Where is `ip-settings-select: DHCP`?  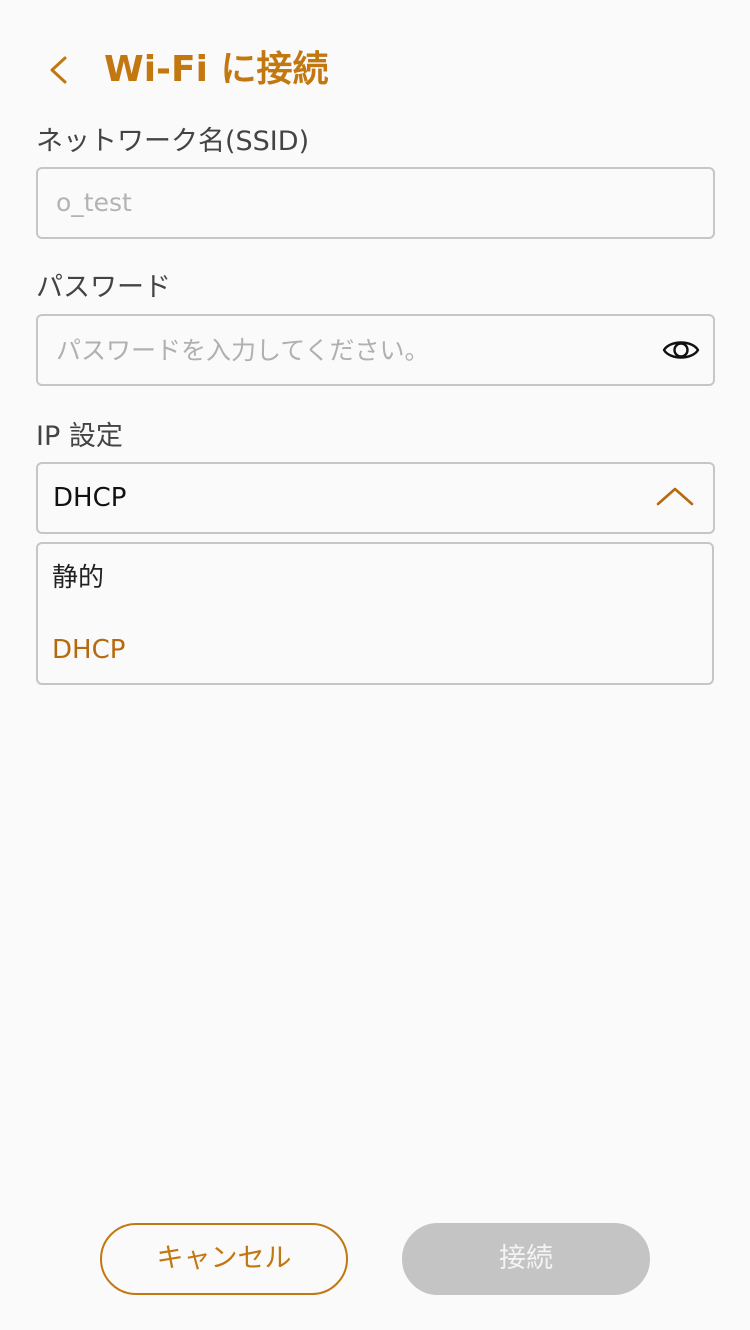
ip-settings-select: DHCP is located at coordinates (375, 498).